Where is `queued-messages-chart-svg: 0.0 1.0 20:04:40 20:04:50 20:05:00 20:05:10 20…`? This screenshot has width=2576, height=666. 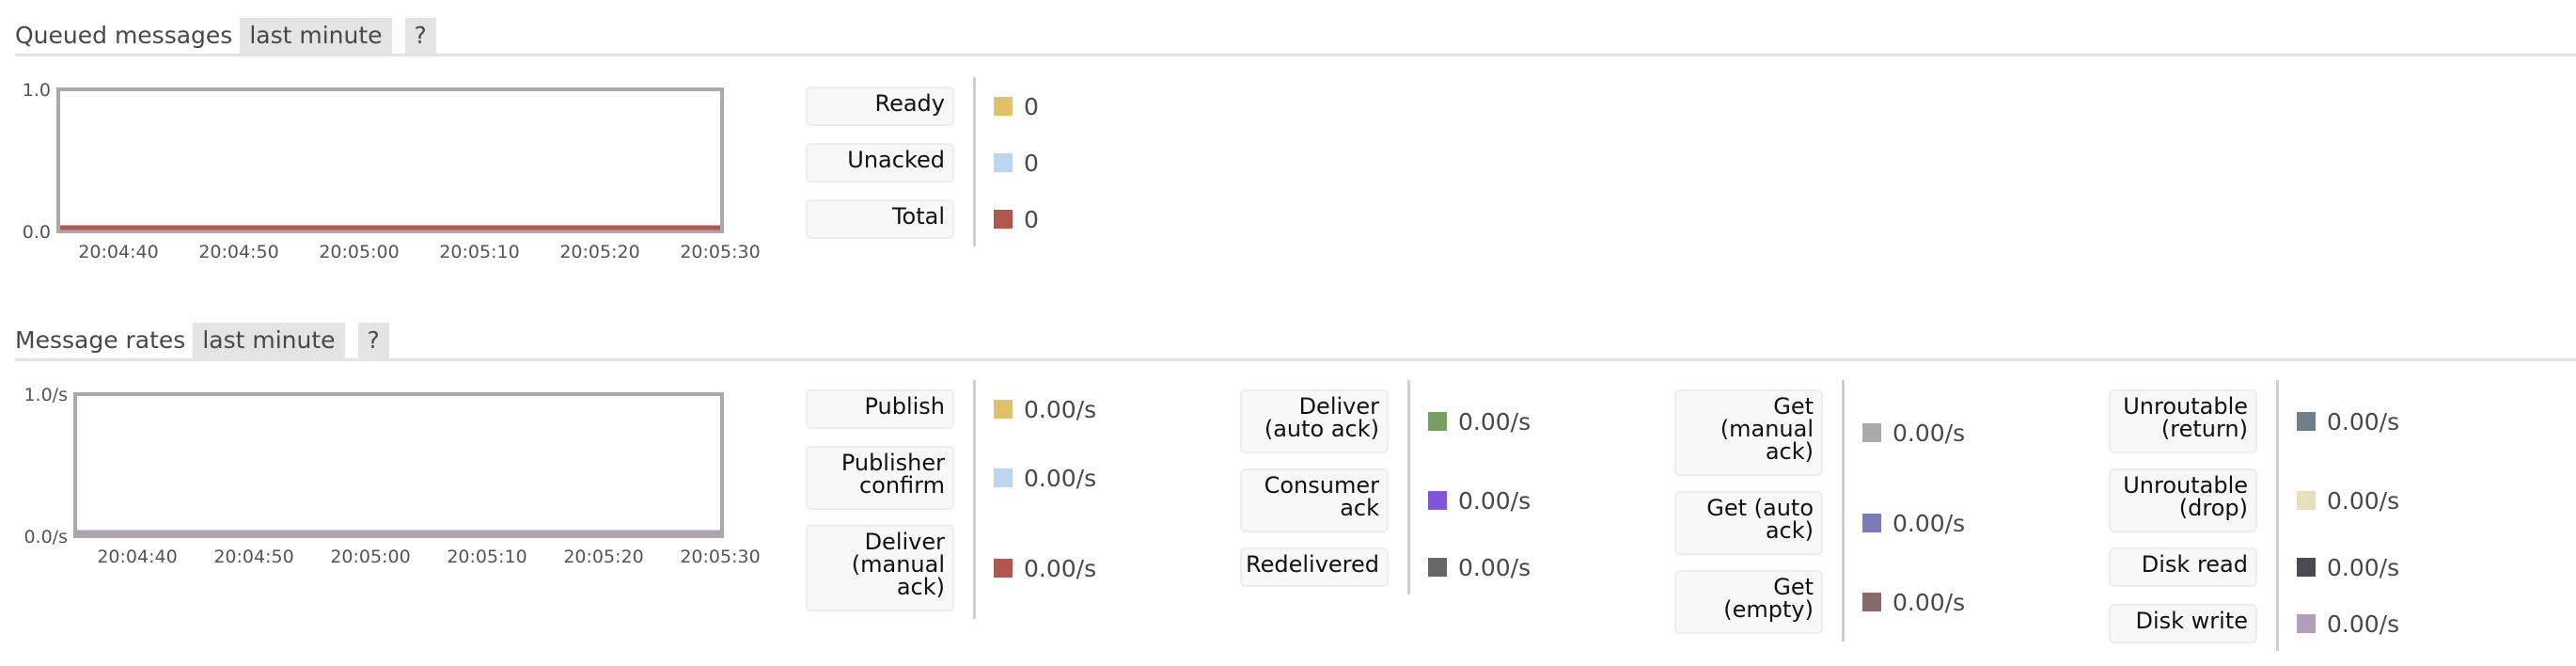
queued-messages-chart-svg: 0.0 1.0 20:04:40 20:04:50 20:05:00 20:05:10 20… is located at coordinates (392, 171).